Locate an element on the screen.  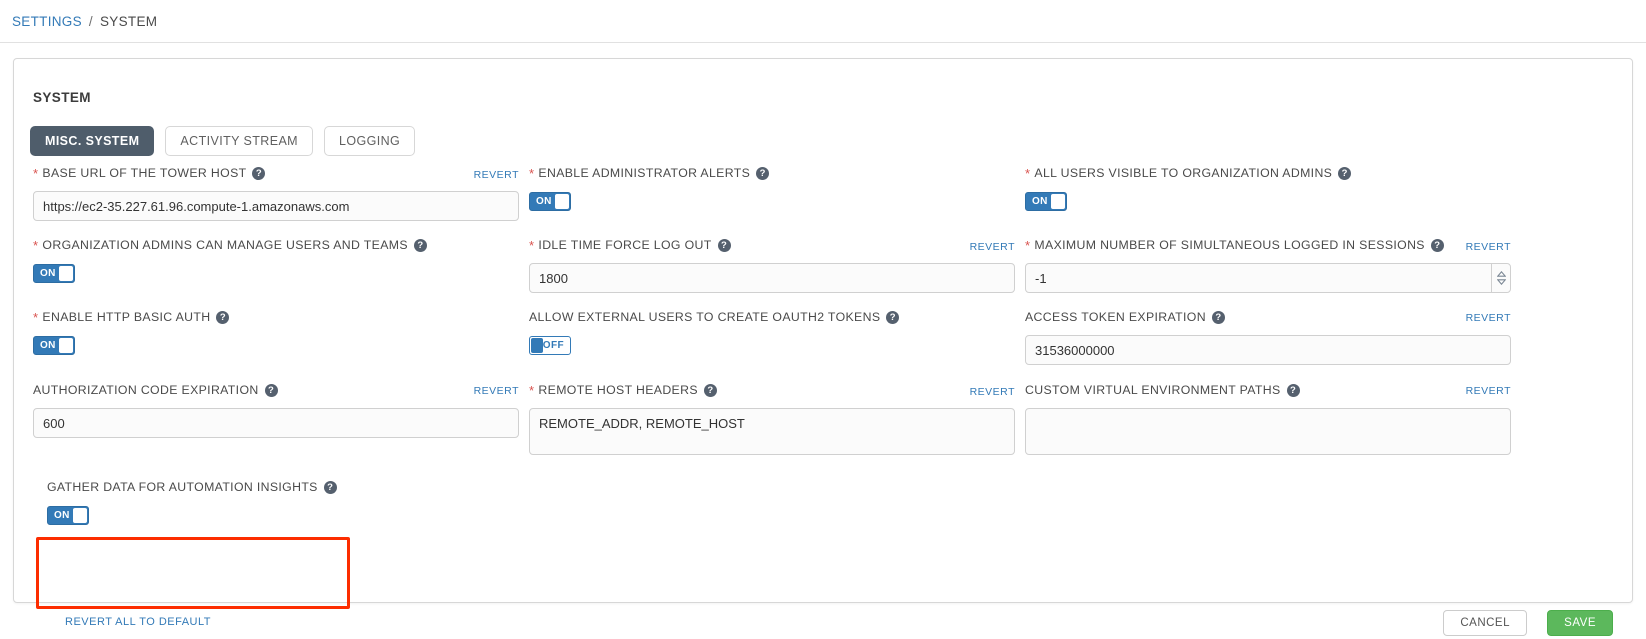
label-text: GATHER DATA FOR AUTOMATION INSIGHTS is located at coordinates (182, 487).